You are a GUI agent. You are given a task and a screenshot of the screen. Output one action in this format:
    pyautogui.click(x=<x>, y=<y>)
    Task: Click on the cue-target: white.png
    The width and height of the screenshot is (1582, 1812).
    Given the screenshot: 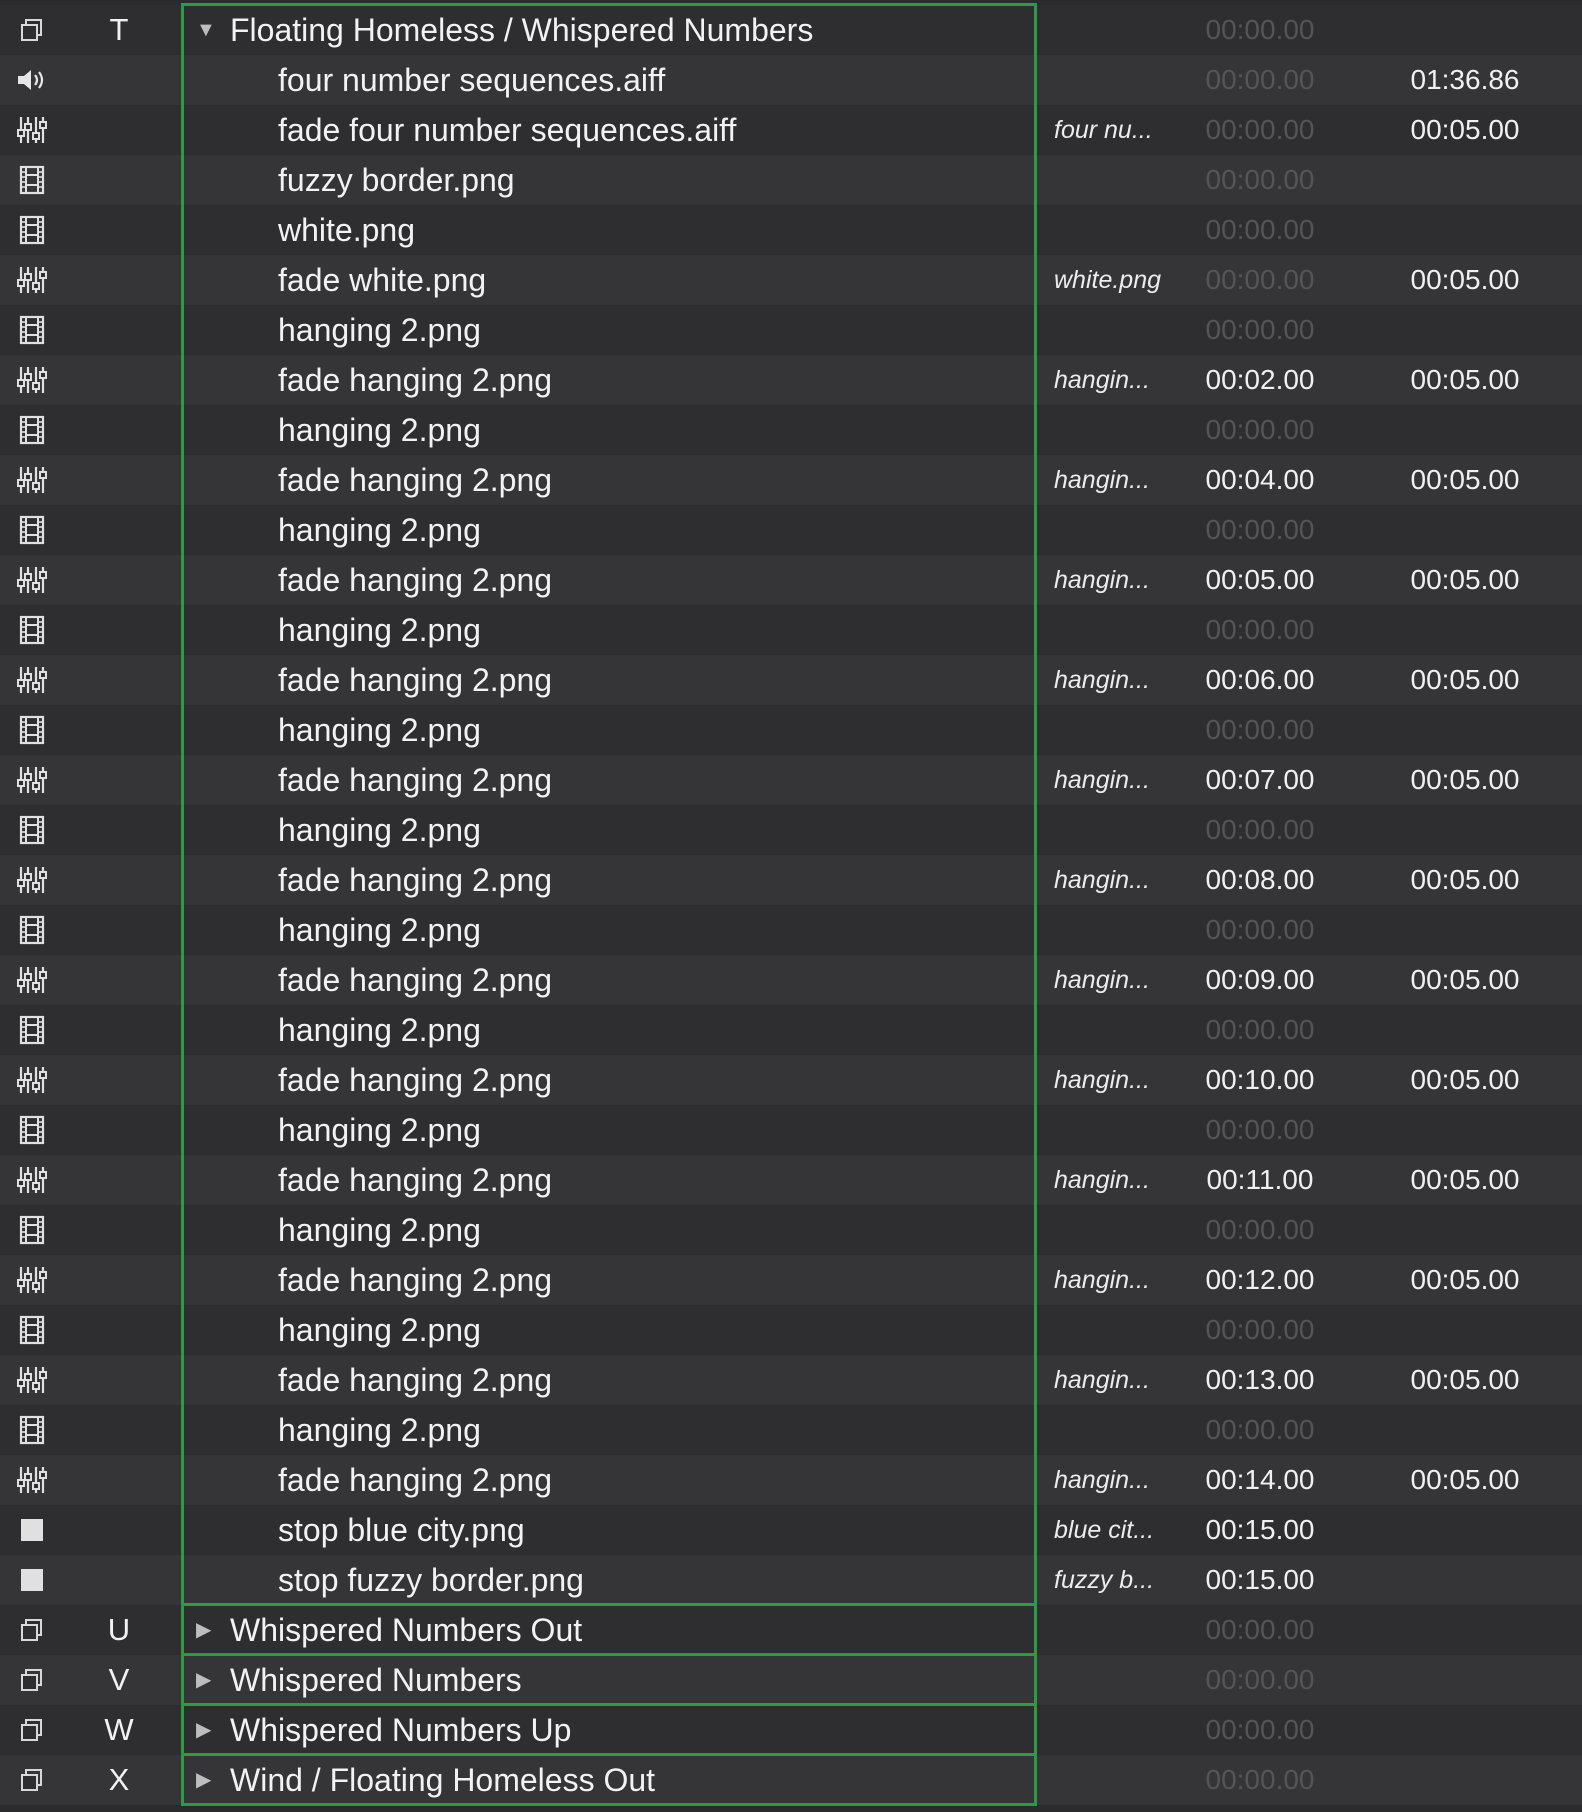 What is the action you would take?
    pyautogui.click(x=1116, y=280)
    